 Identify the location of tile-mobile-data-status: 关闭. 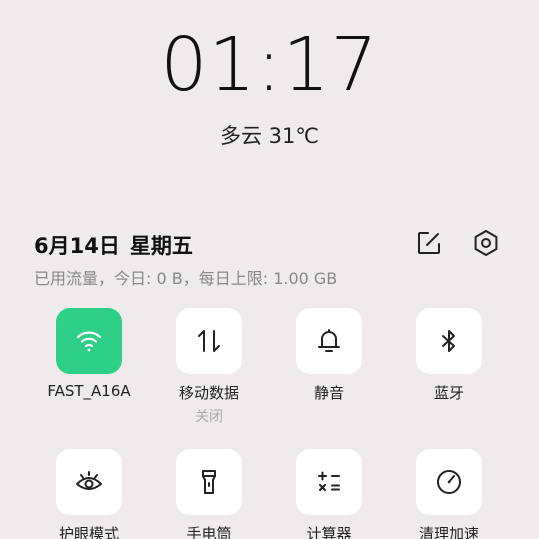
(209, 417).